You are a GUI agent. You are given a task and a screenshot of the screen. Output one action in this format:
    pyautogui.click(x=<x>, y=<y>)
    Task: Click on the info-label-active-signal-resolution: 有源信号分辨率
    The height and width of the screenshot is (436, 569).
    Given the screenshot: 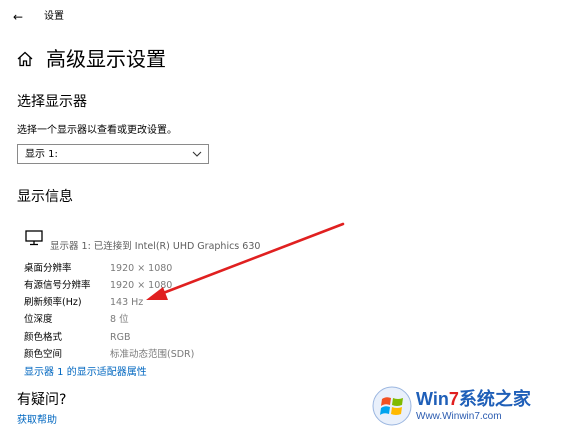 What is the action you would take?
    pyautogui.click(x=57, y=285)
    